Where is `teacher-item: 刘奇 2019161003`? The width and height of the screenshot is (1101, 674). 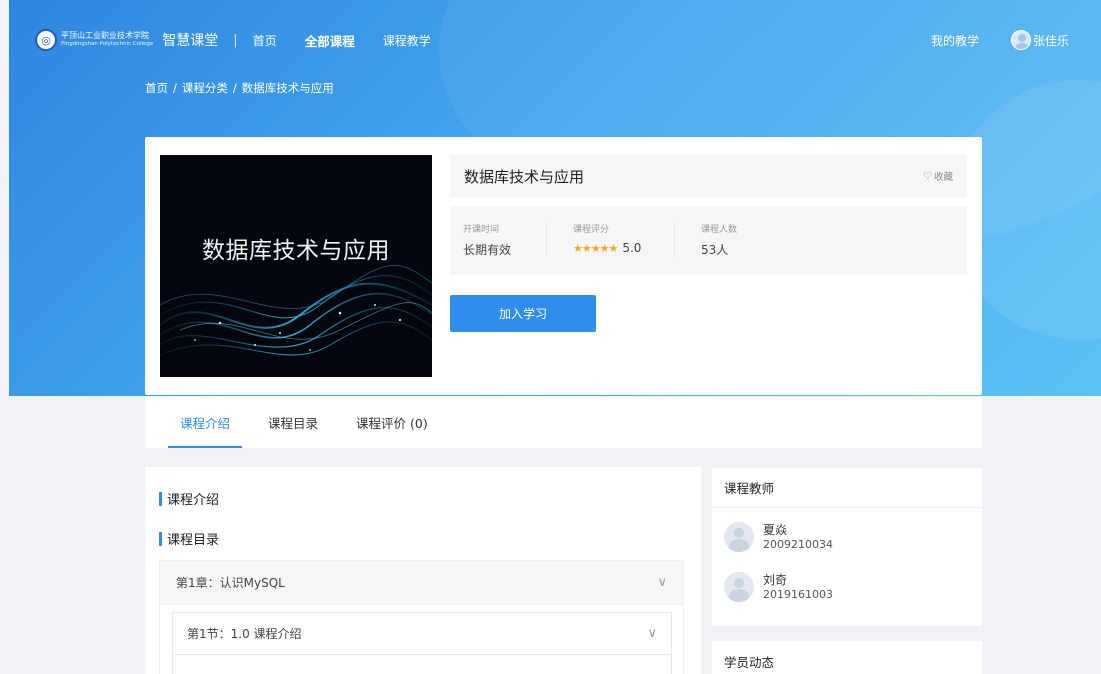 teacher-item: 刘奇 2019161003 is located at coordinates (778, 587).